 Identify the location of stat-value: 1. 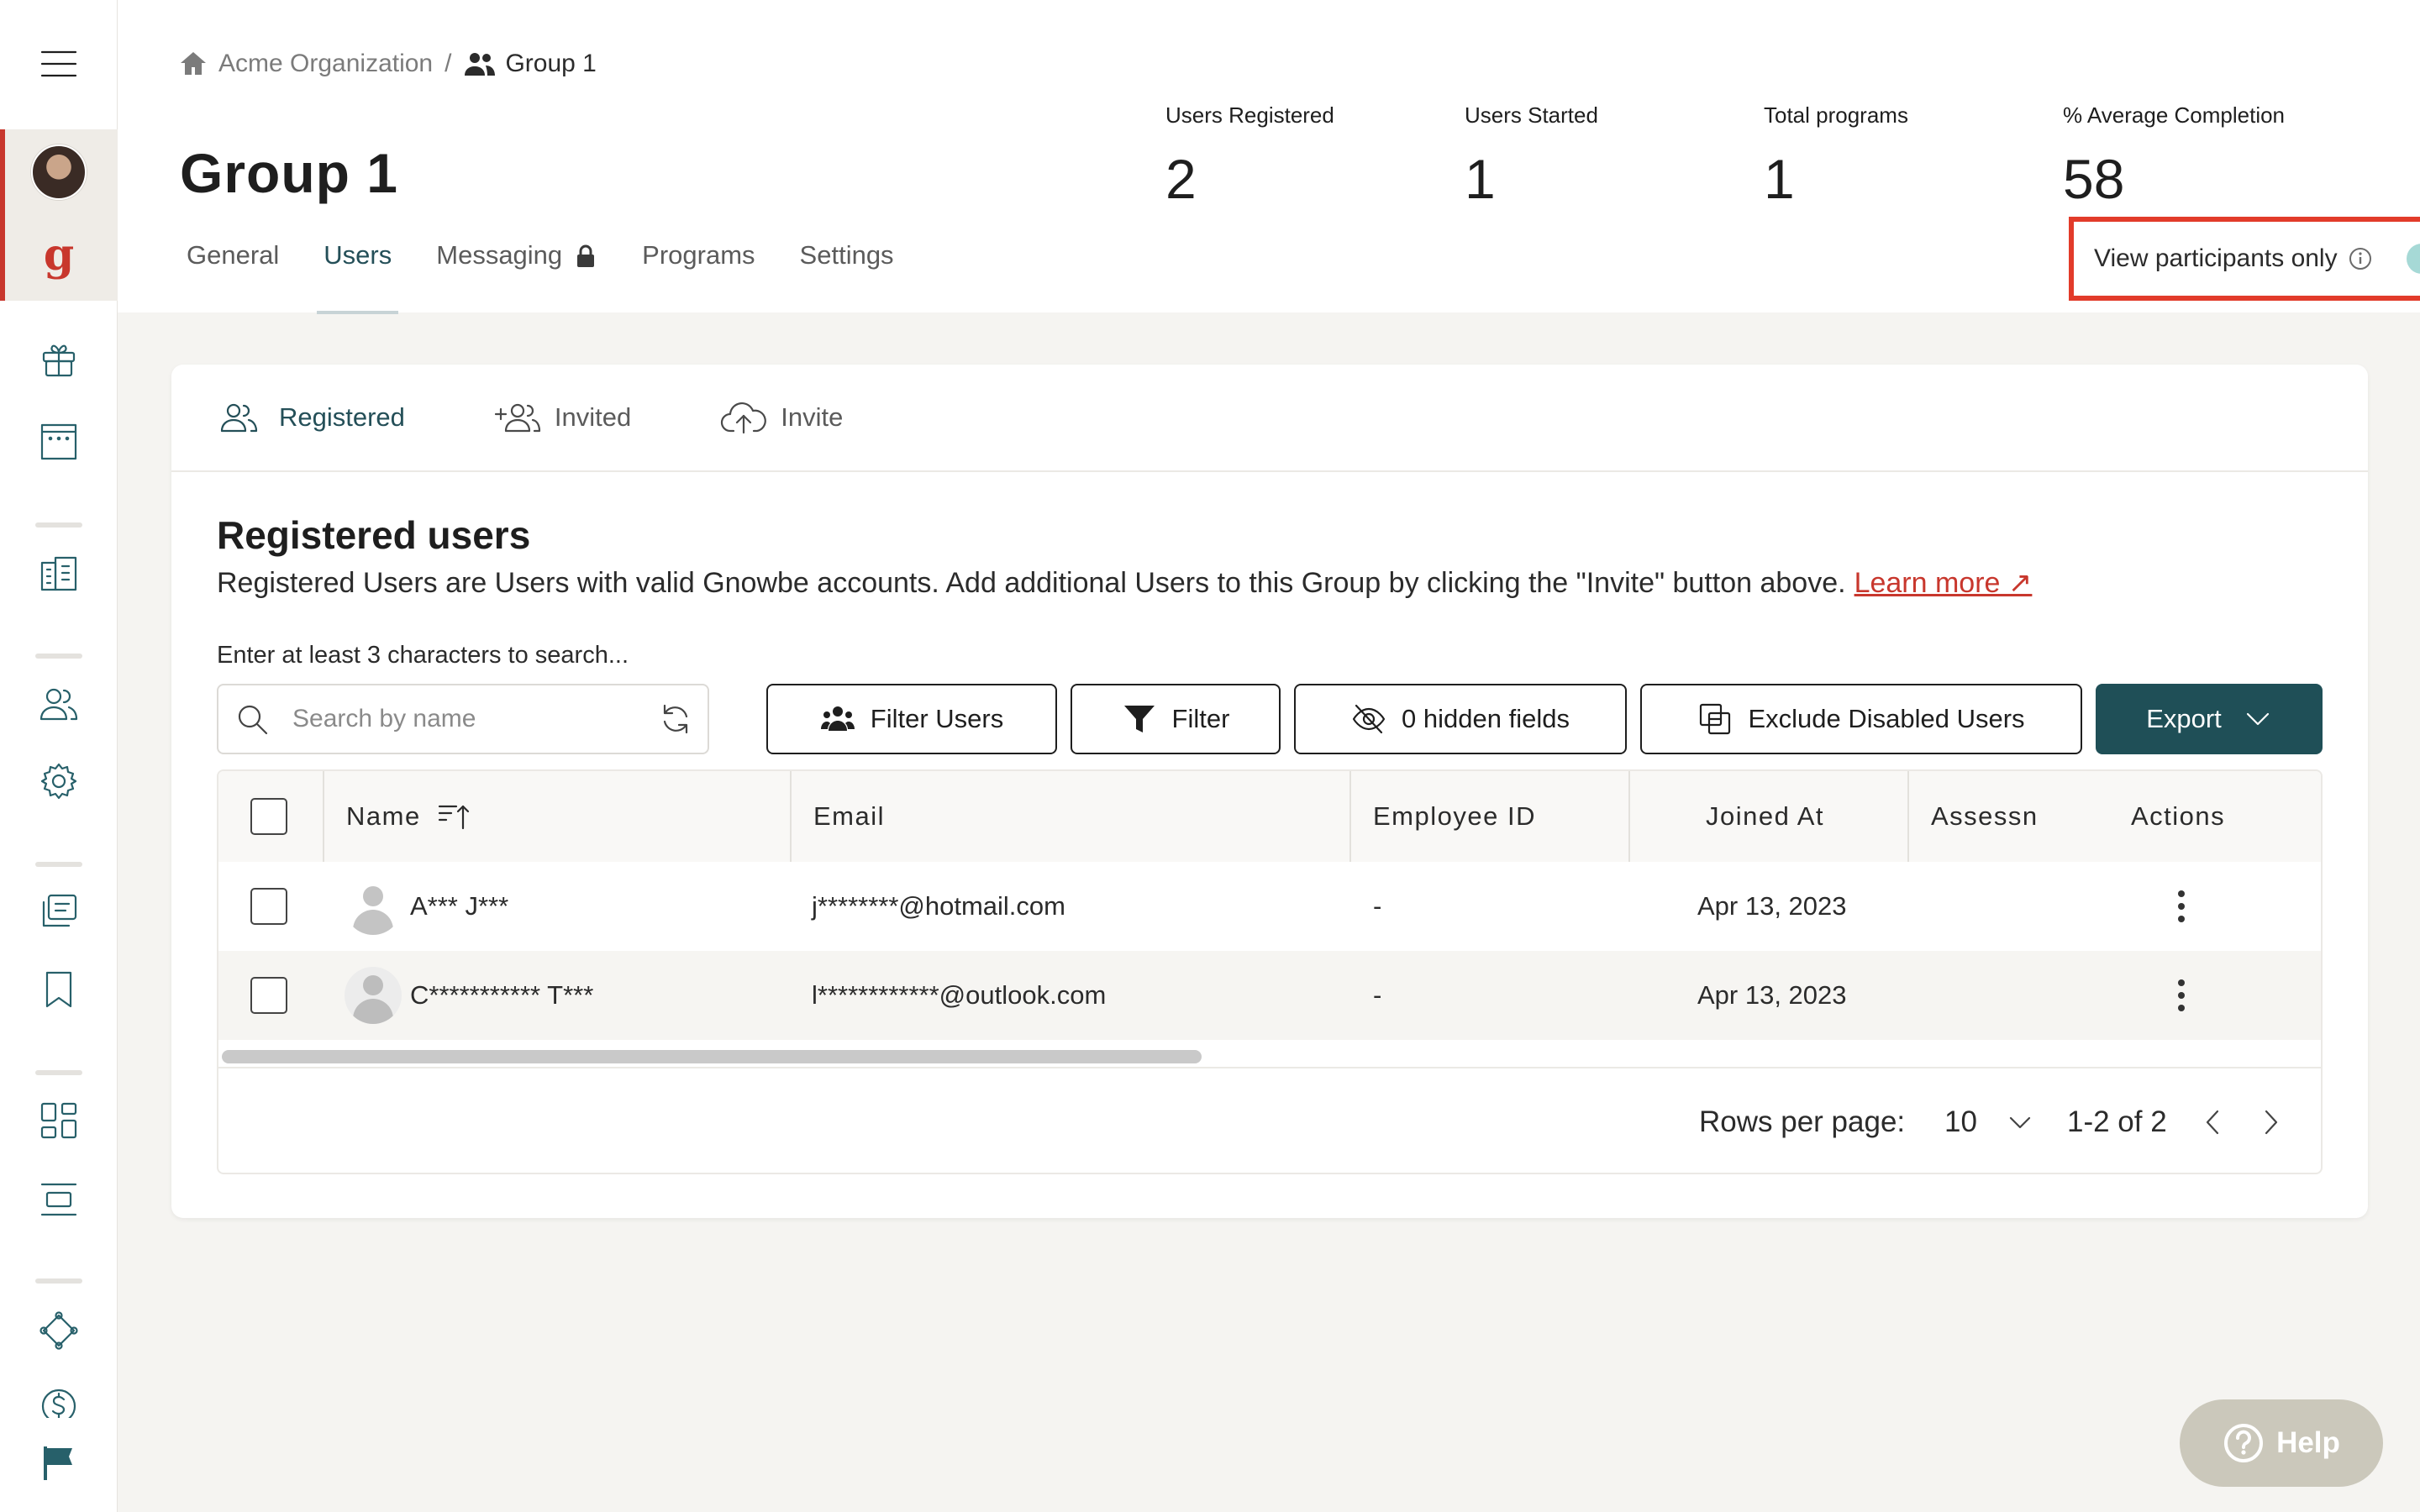
(1480, 179).